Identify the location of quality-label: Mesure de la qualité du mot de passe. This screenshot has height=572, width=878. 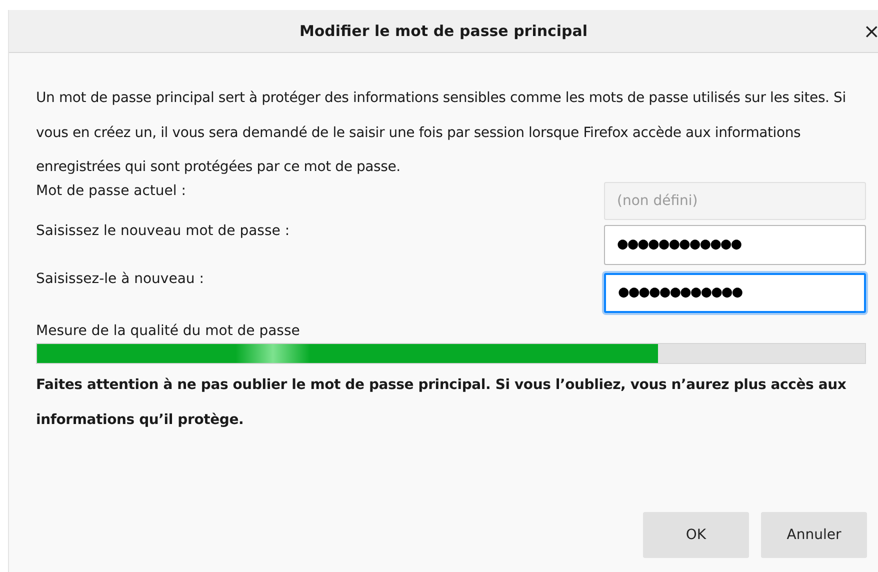
(168, 330).